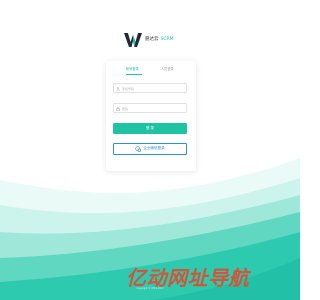  What do you see at coordinates (138, 149) in the screenshot?
I see `wechat-icon` at bounding box center [138, 149].